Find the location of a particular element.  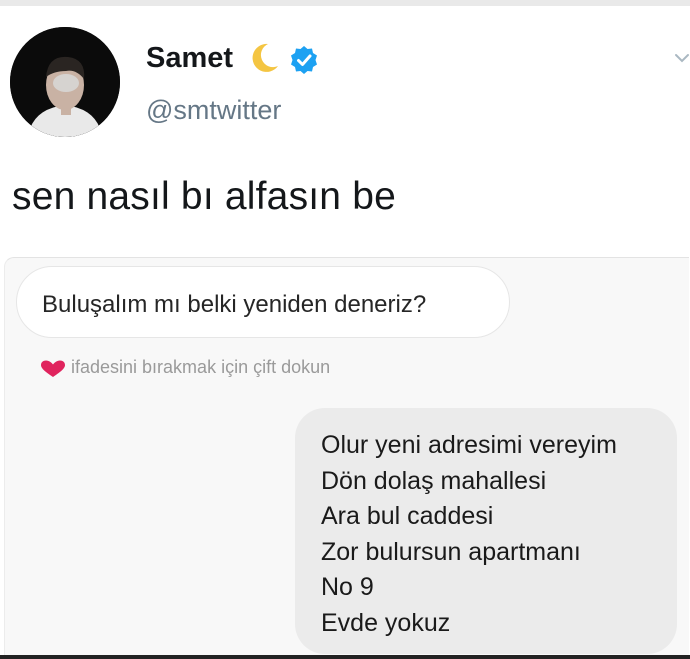

sent-message-line: Zor bulursun apartmanı is located at coordinates (451, 551).